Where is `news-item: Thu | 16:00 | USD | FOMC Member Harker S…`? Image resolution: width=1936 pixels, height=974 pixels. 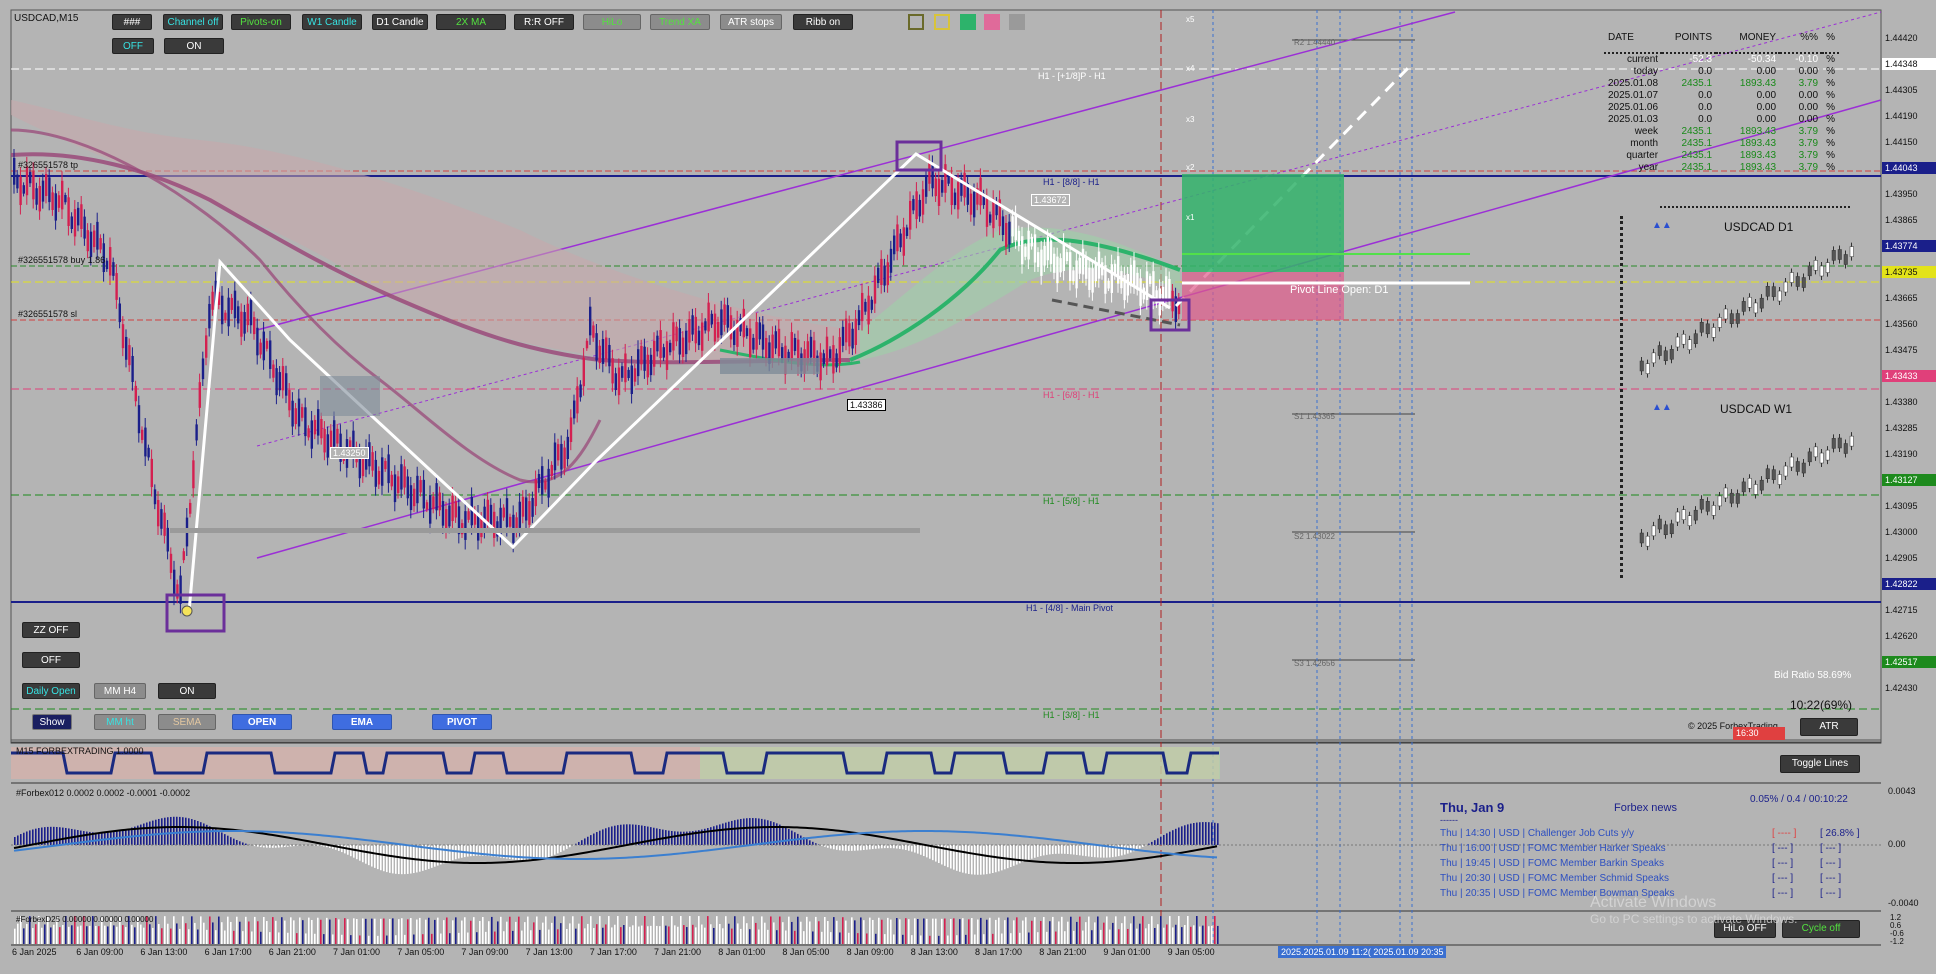
news-item: Thu | 16:00 | USD | FOMC Member Harker S… is located at coordinates (1553, 848).